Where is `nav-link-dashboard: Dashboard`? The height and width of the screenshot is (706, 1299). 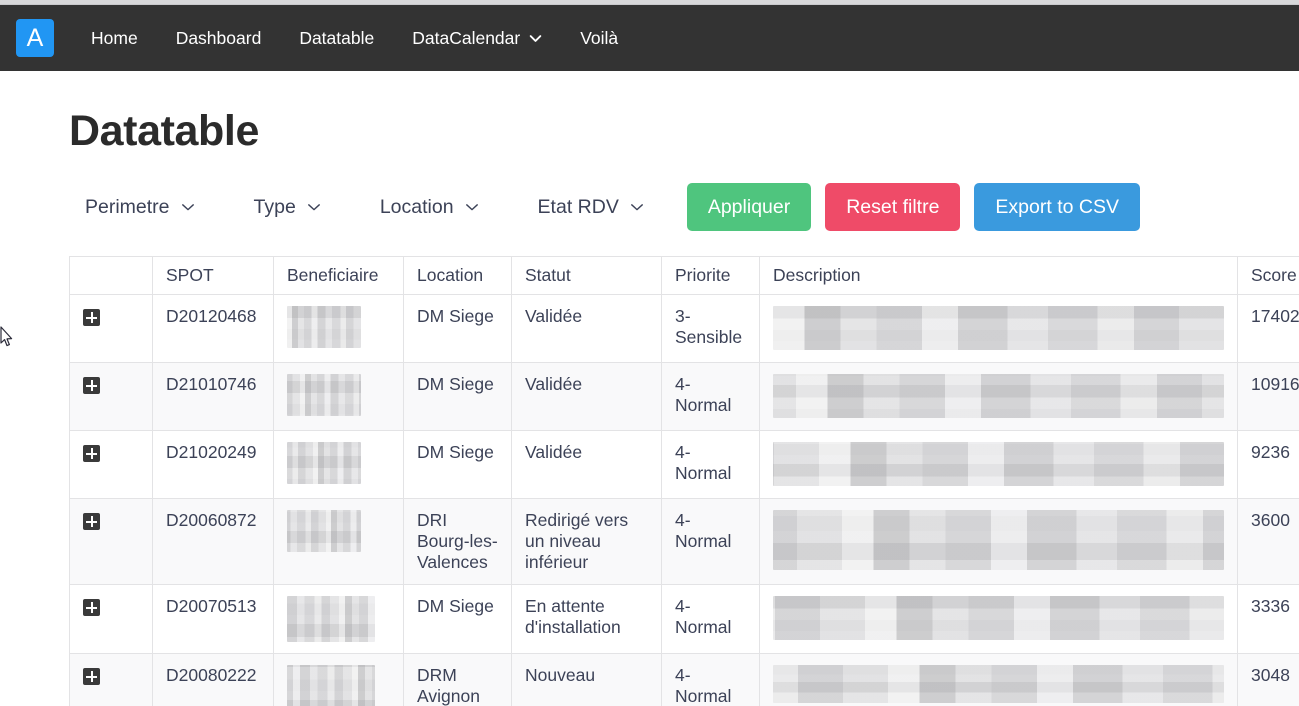 nav-link-dashboard: Dashboard is located at coordinates (219, 38).